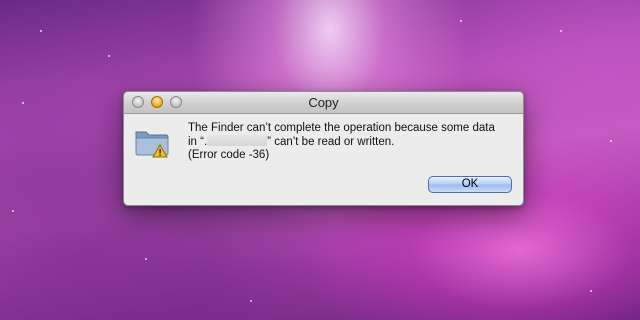 This screenshot has width=640, height=320. What do you see at coordinates (237, 140) in the screenshot?
I see `redacted-filename` at bounding box center [237, 140].